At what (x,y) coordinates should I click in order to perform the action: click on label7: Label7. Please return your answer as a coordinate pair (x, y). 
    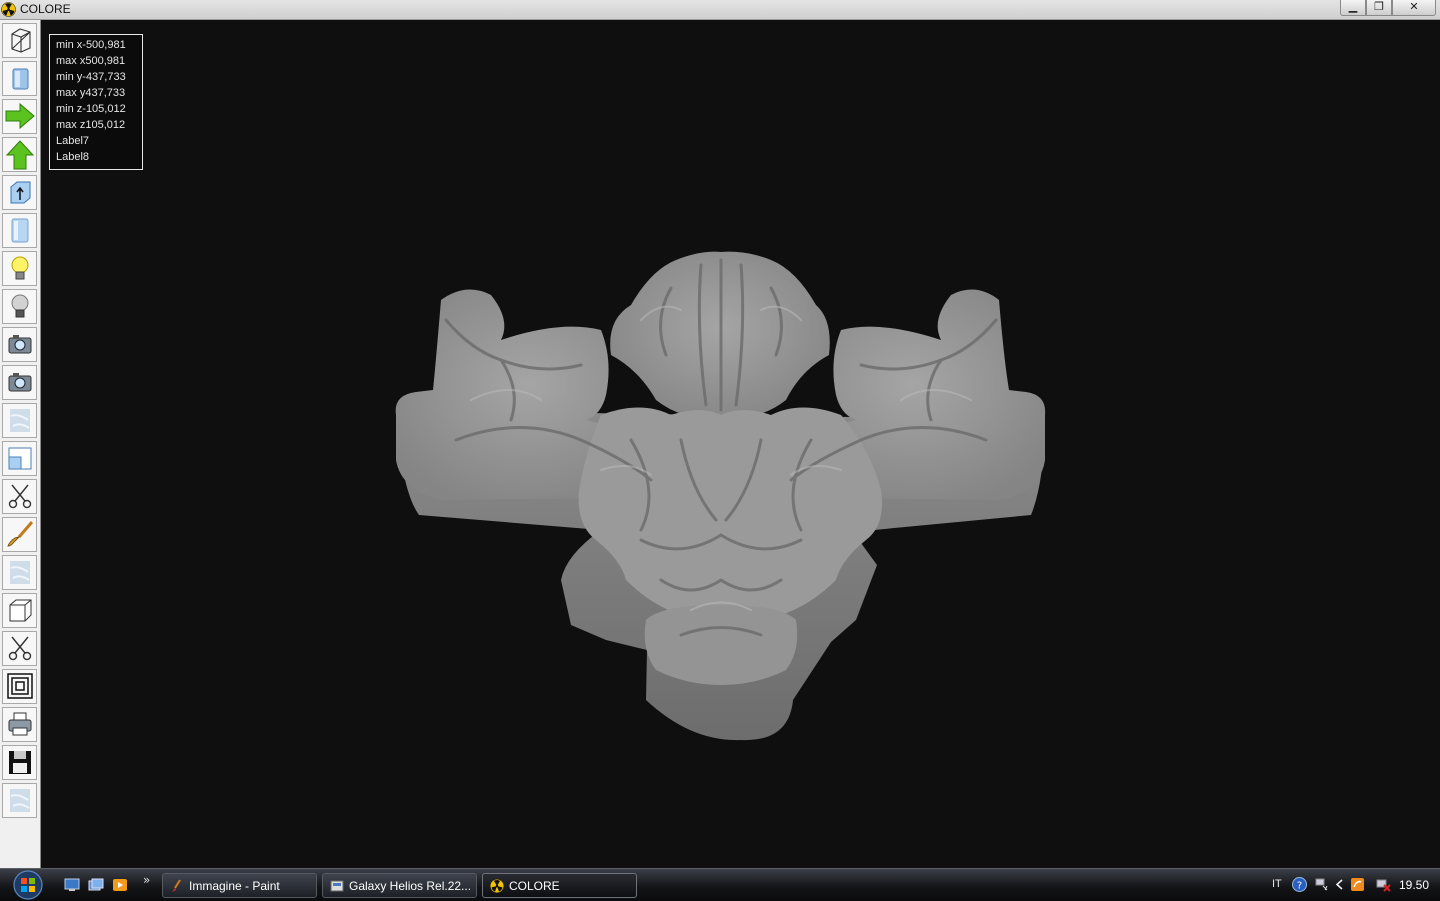
    Looking at the image, I should click on (73, 141).